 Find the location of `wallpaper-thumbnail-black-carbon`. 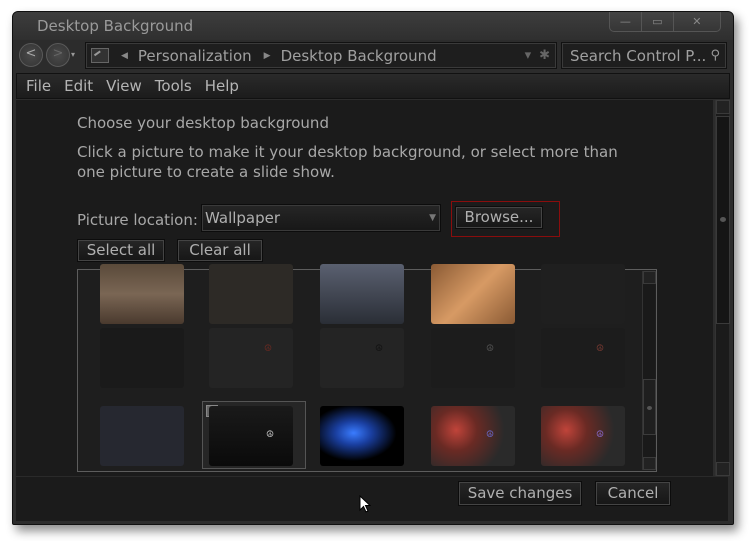

wallpaper-thumbnail-black-carbon is located at coordinates (142, 358).